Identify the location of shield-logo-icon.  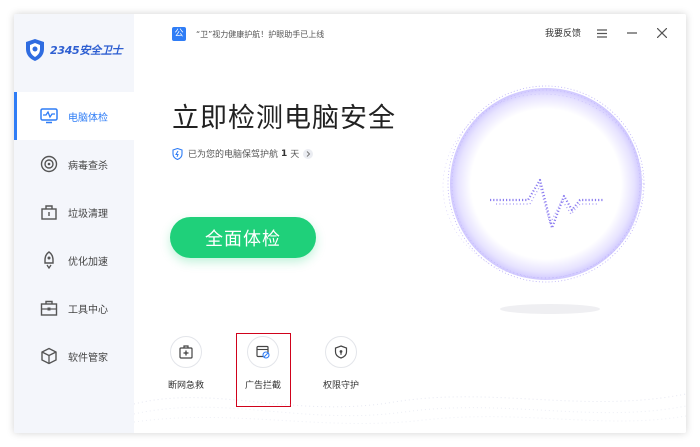
(35, 50).